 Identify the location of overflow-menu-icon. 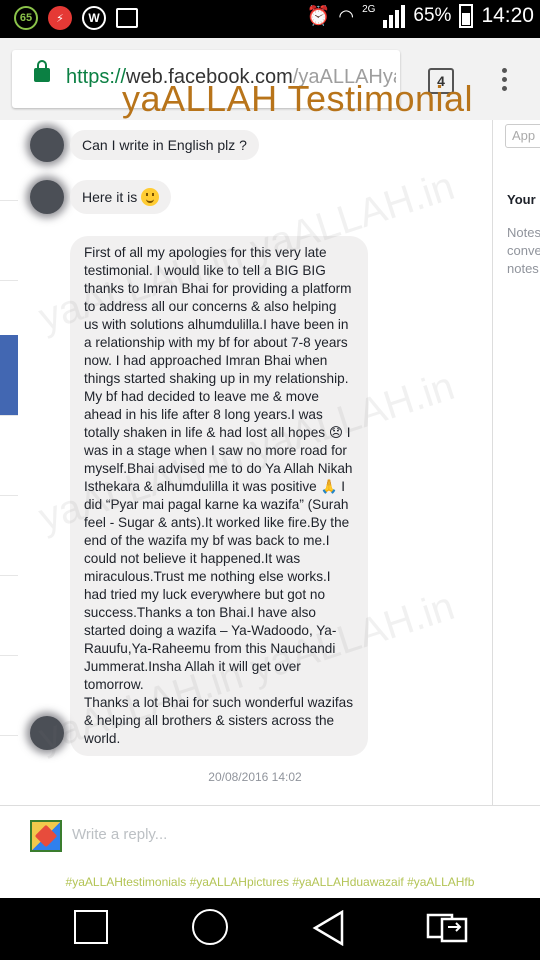
(505, 81).